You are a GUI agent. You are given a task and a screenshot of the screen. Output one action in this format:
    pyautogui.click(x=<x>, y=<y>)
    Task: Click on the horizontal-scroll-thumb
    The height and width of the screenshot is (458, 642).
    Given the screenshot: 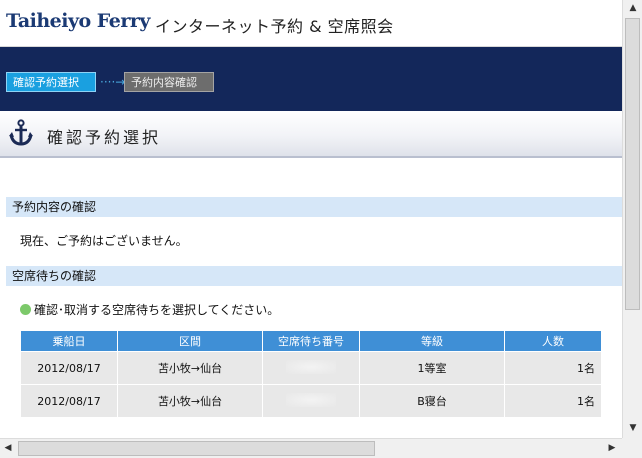 What is the action you would take?
    pyautogui.click(x=196, y=448)
    